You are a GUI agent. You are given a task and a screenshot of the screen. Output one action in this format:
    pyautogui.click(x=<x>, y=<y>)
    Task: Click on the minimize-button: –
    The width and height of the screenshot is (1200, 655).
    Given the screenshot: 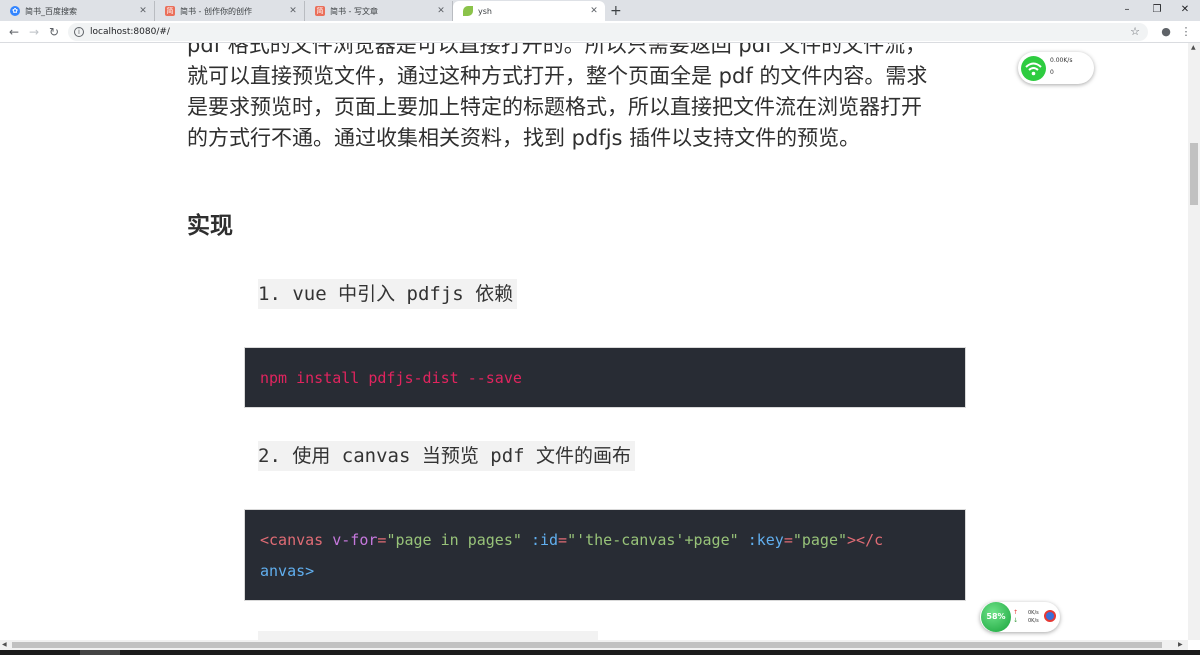 What is the action you would take?
    pyautogui.click(x=1127, y=10)
    